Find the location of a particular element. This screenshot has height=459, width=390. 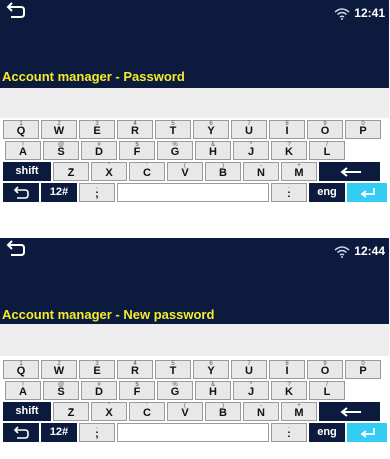

key-label: : is located at coordinates (289, 194).